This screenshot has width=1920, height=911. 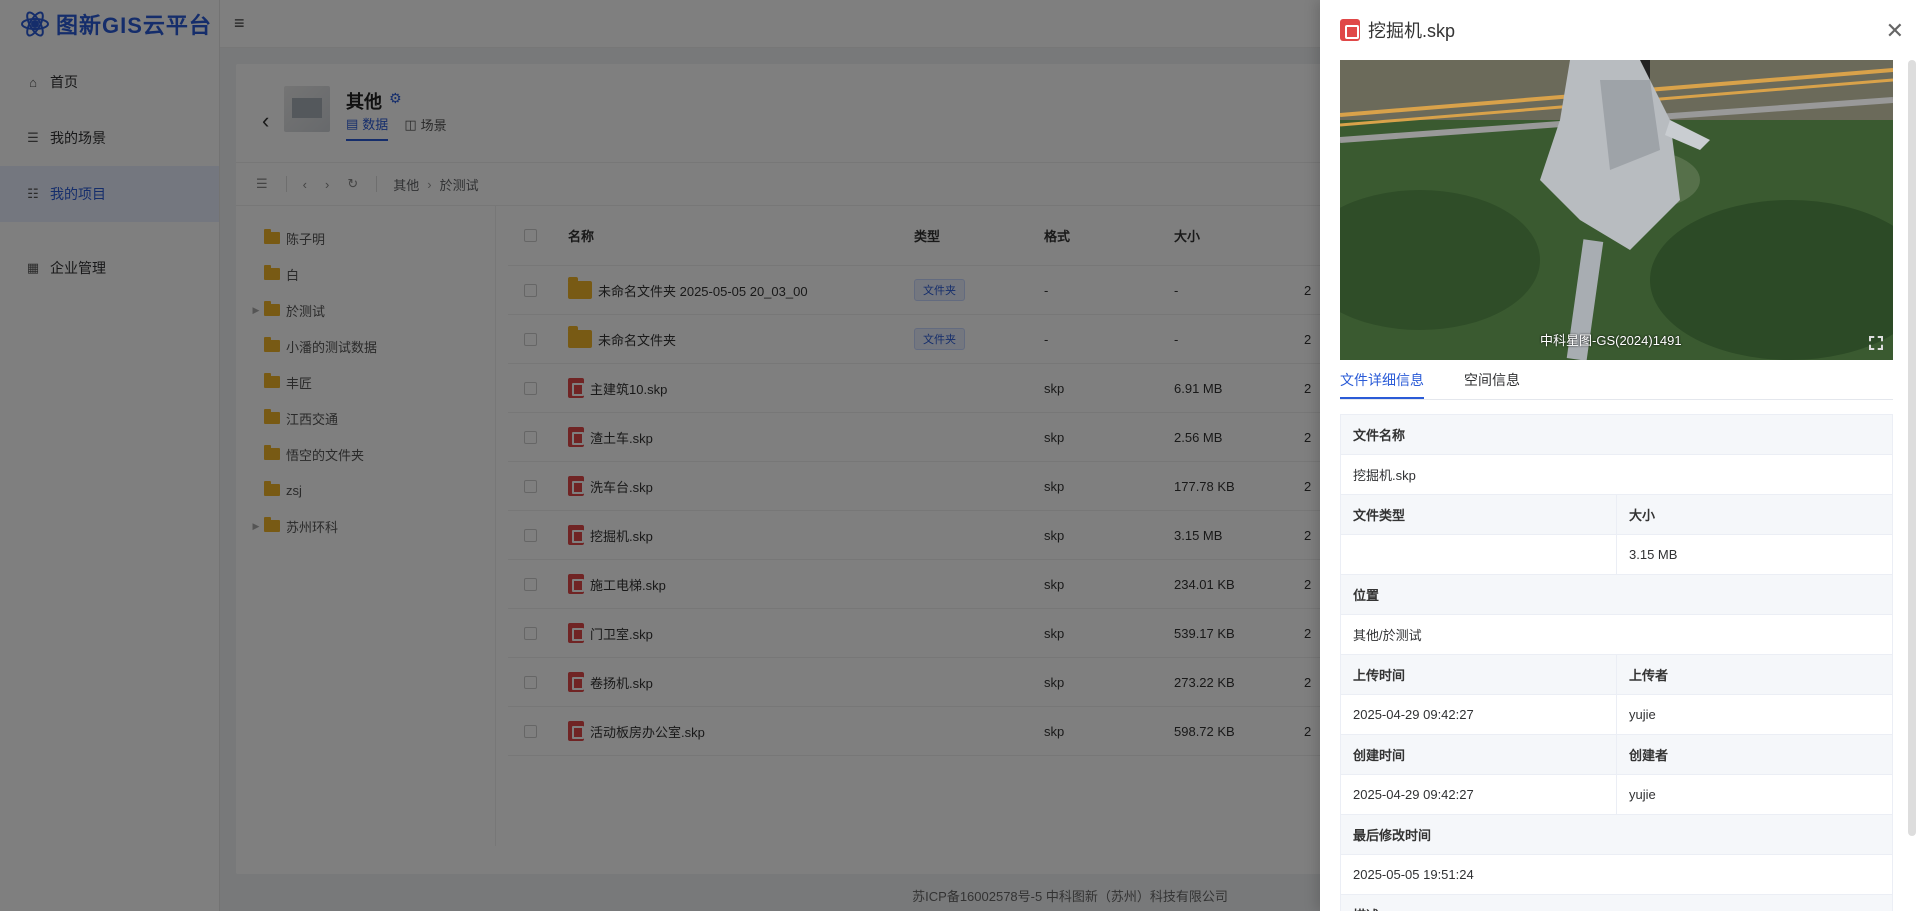 I want to click on drawer-title: 挖掘机.skp, so click(x=1412, y=31).